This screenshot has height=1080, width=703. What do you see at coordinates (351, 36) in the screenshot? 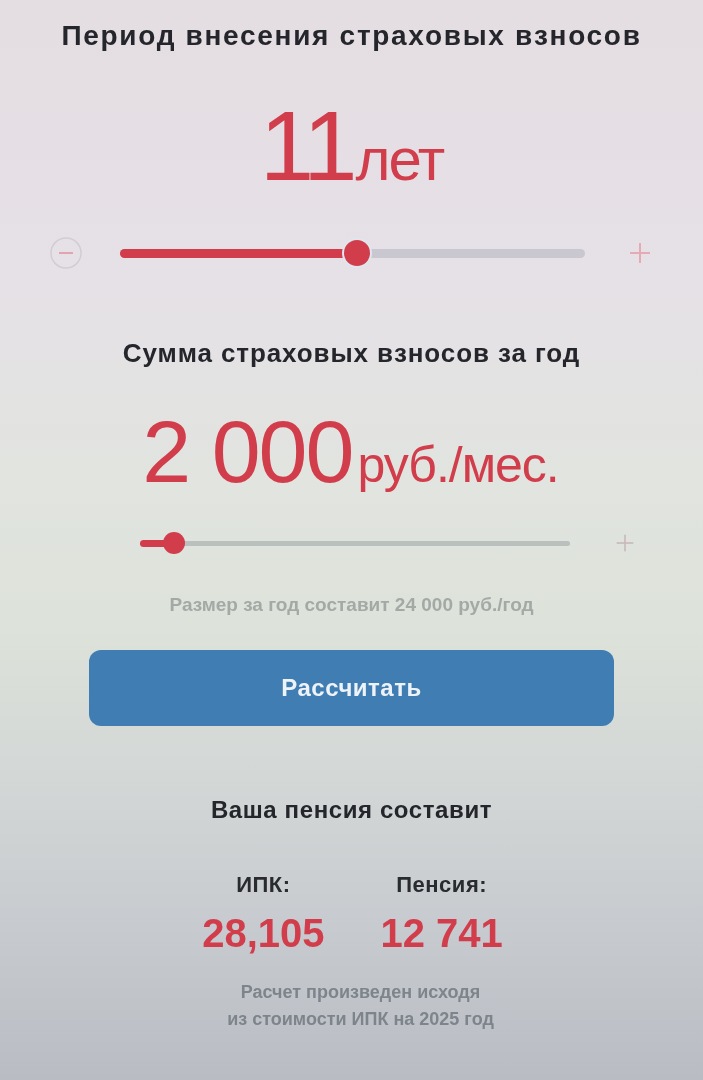
I see `section-title: Период внесения страховых взносов` at bounding box center [351, 36].